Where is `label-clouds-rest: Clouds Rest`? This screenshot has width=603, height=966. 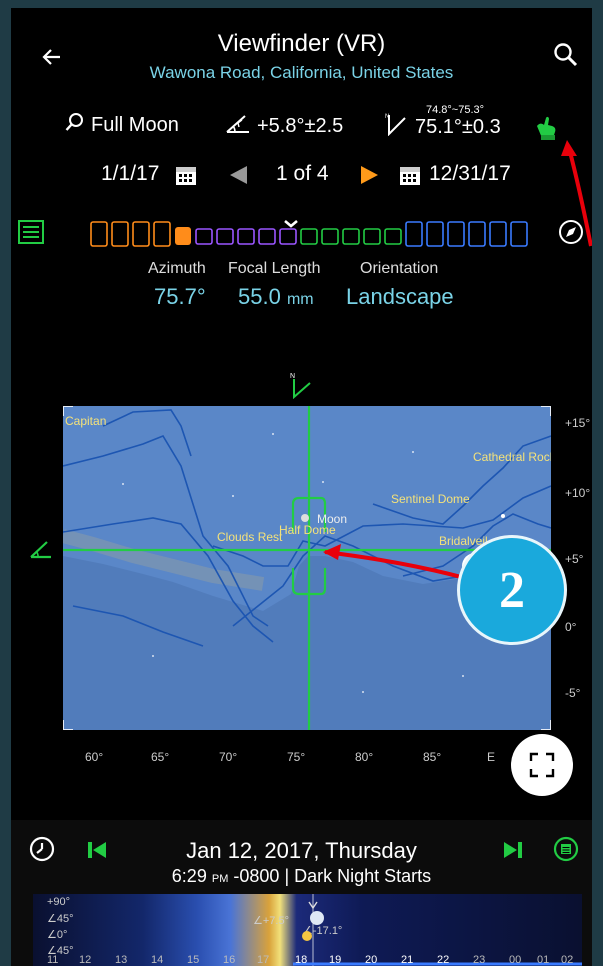
label-clouds-rest: Clouds Rest is located at coordinates (250, 537).